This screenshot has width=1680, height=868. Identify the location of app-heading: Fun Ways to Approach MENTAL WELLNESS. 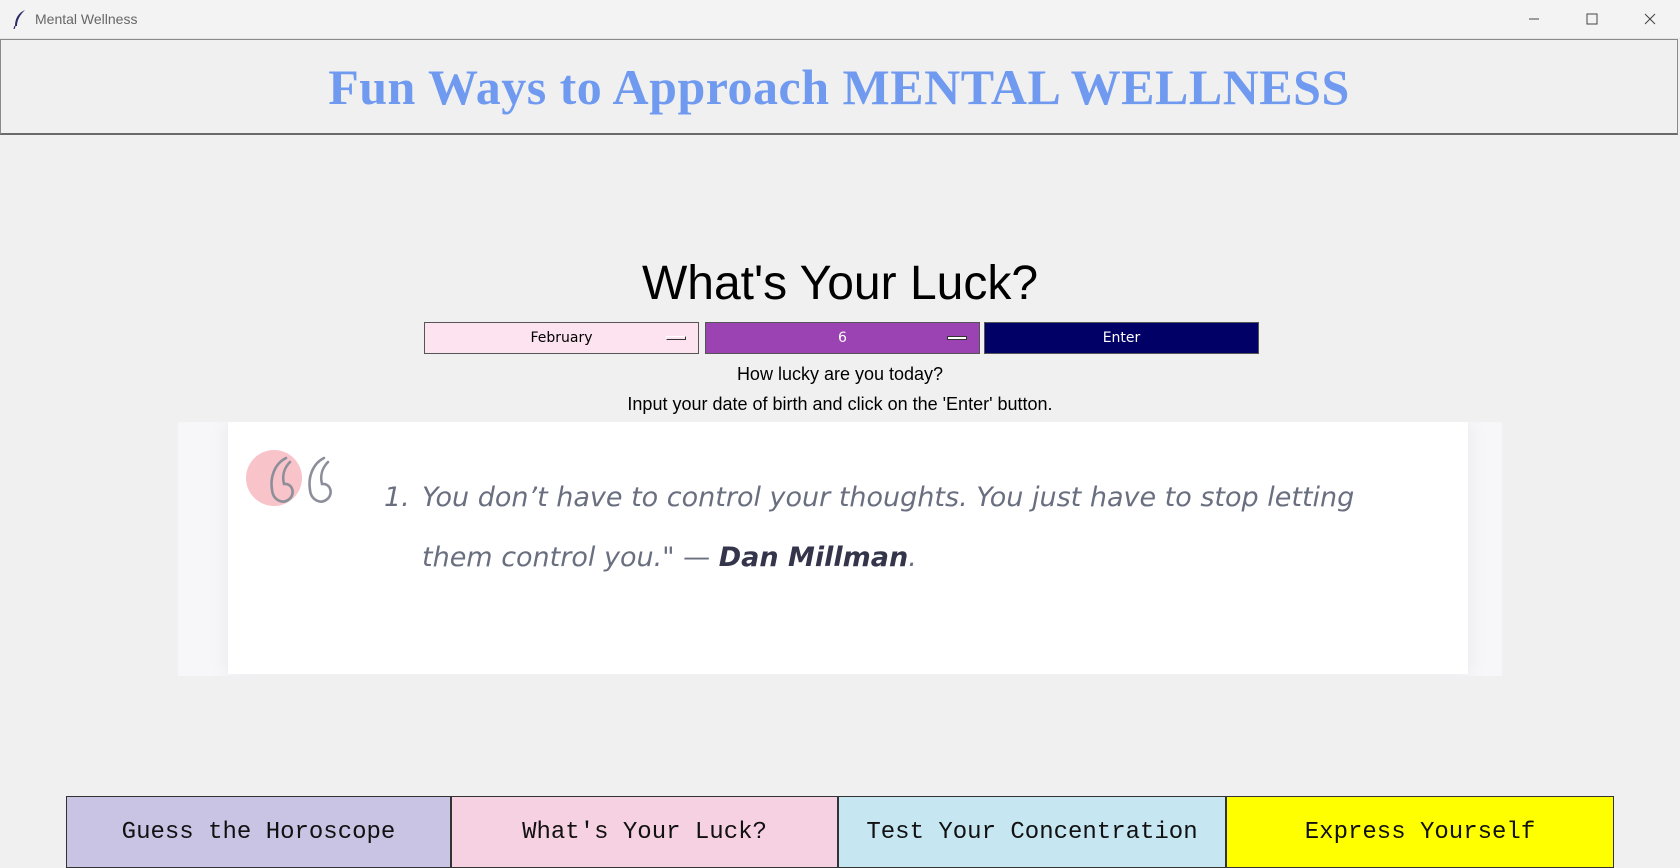
(839, 87).